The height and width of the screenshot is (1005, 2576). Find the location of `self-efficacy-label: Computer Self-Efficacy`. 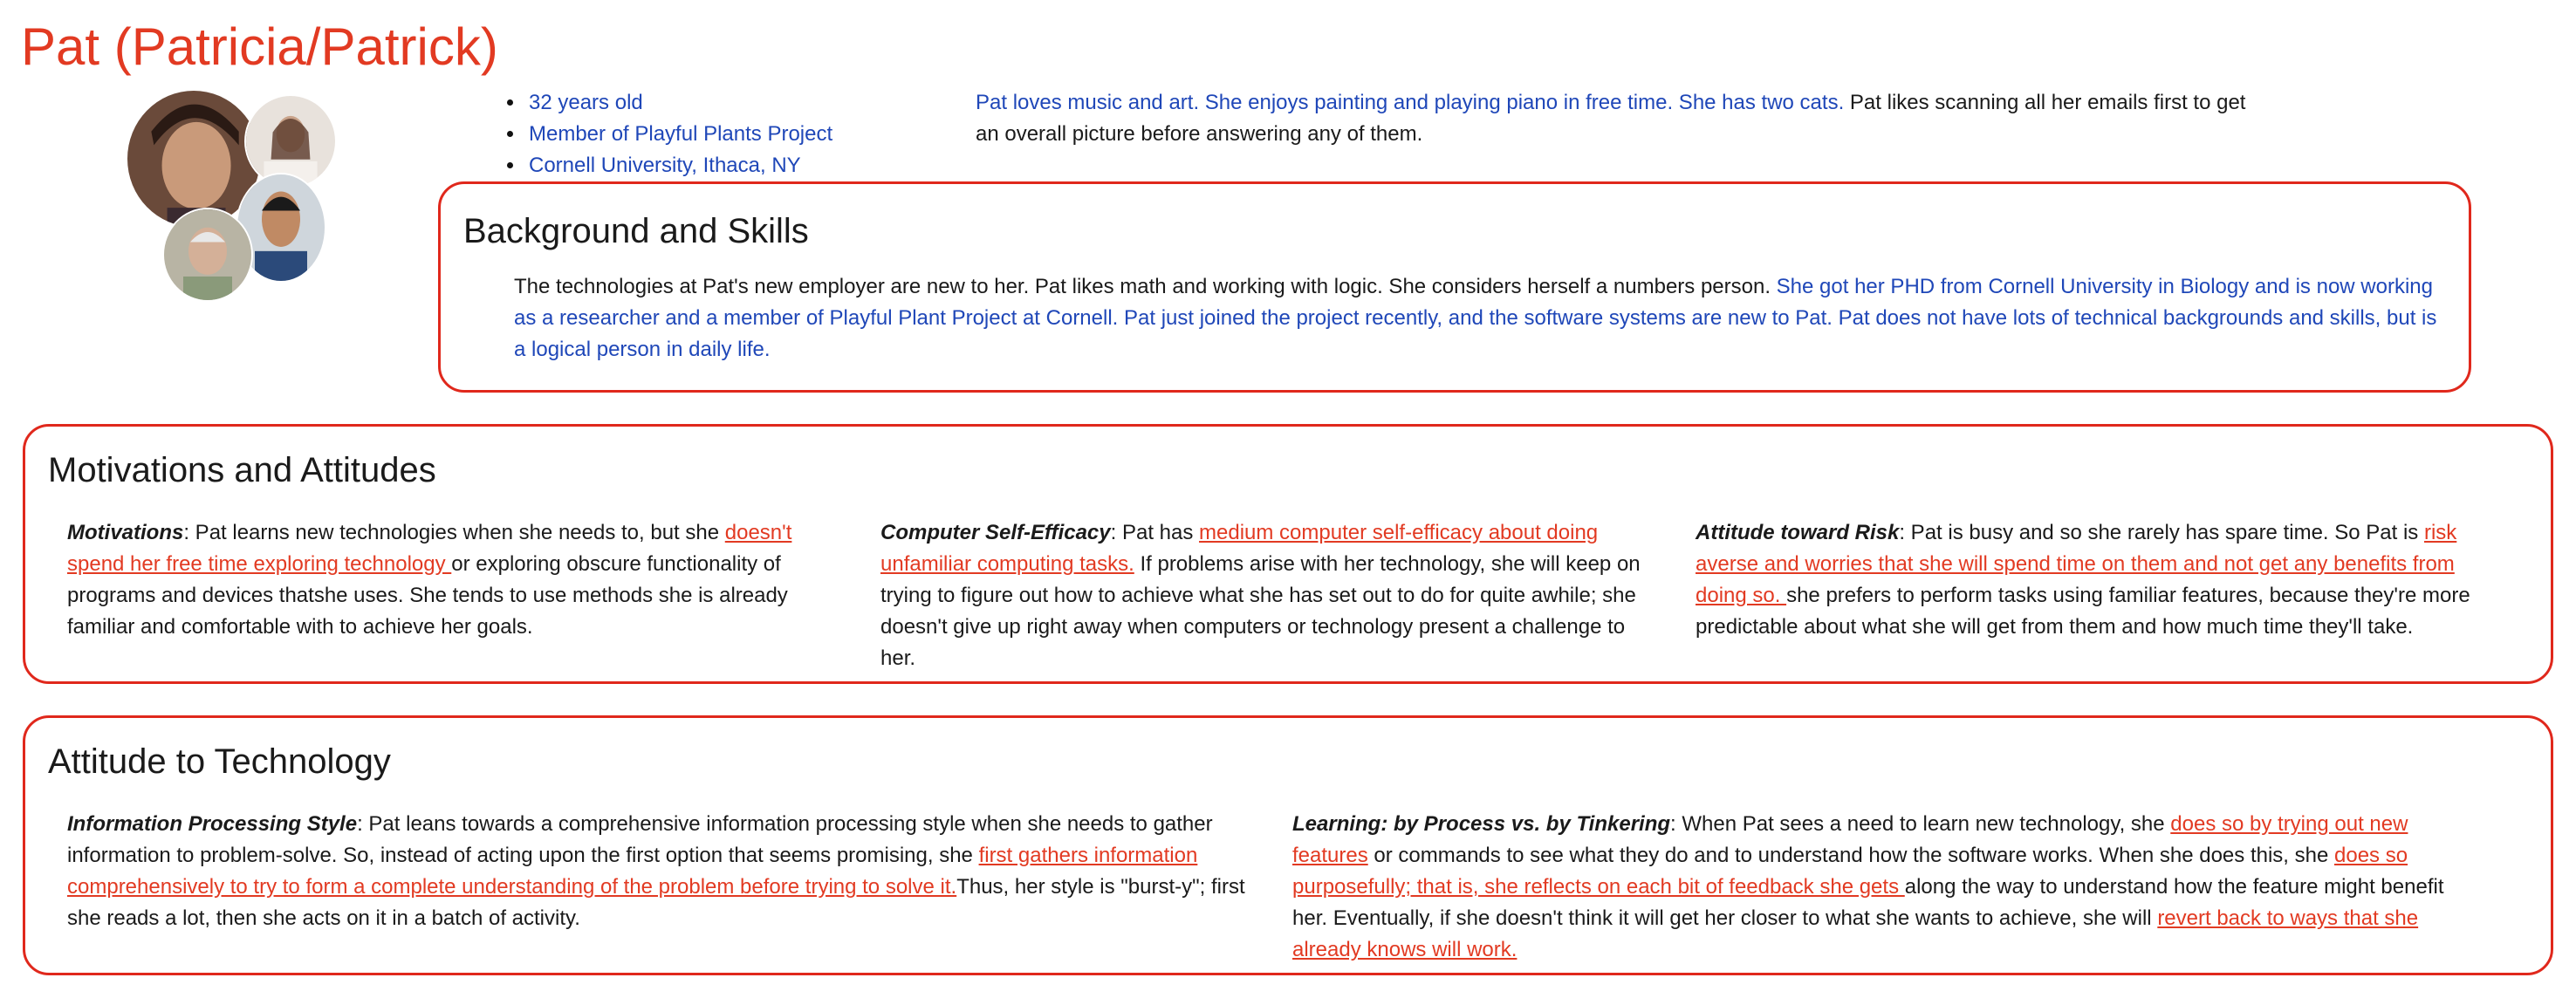

self-efficacy-label: Computer Self-Efficacy is located at coordinates (995, 533).